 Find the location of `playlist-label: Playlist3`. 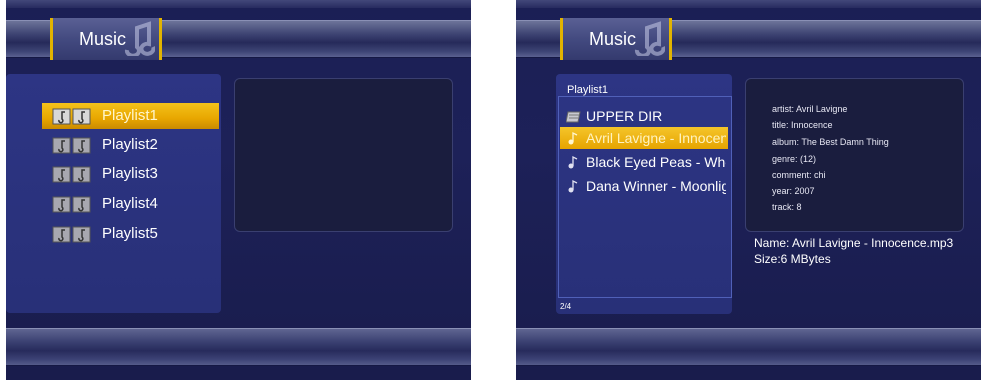

playlist-label: Playlist3 is located at coordinates (130, 173).